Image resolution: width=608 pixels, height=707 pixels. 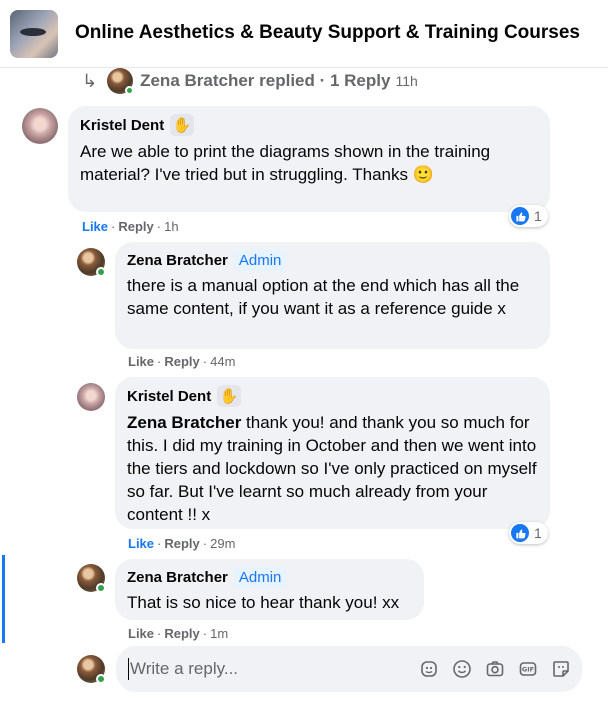 I want to click on replied-summary-text: Zena Bratcher replied · 1 Reply, so click(x=265, y=81).